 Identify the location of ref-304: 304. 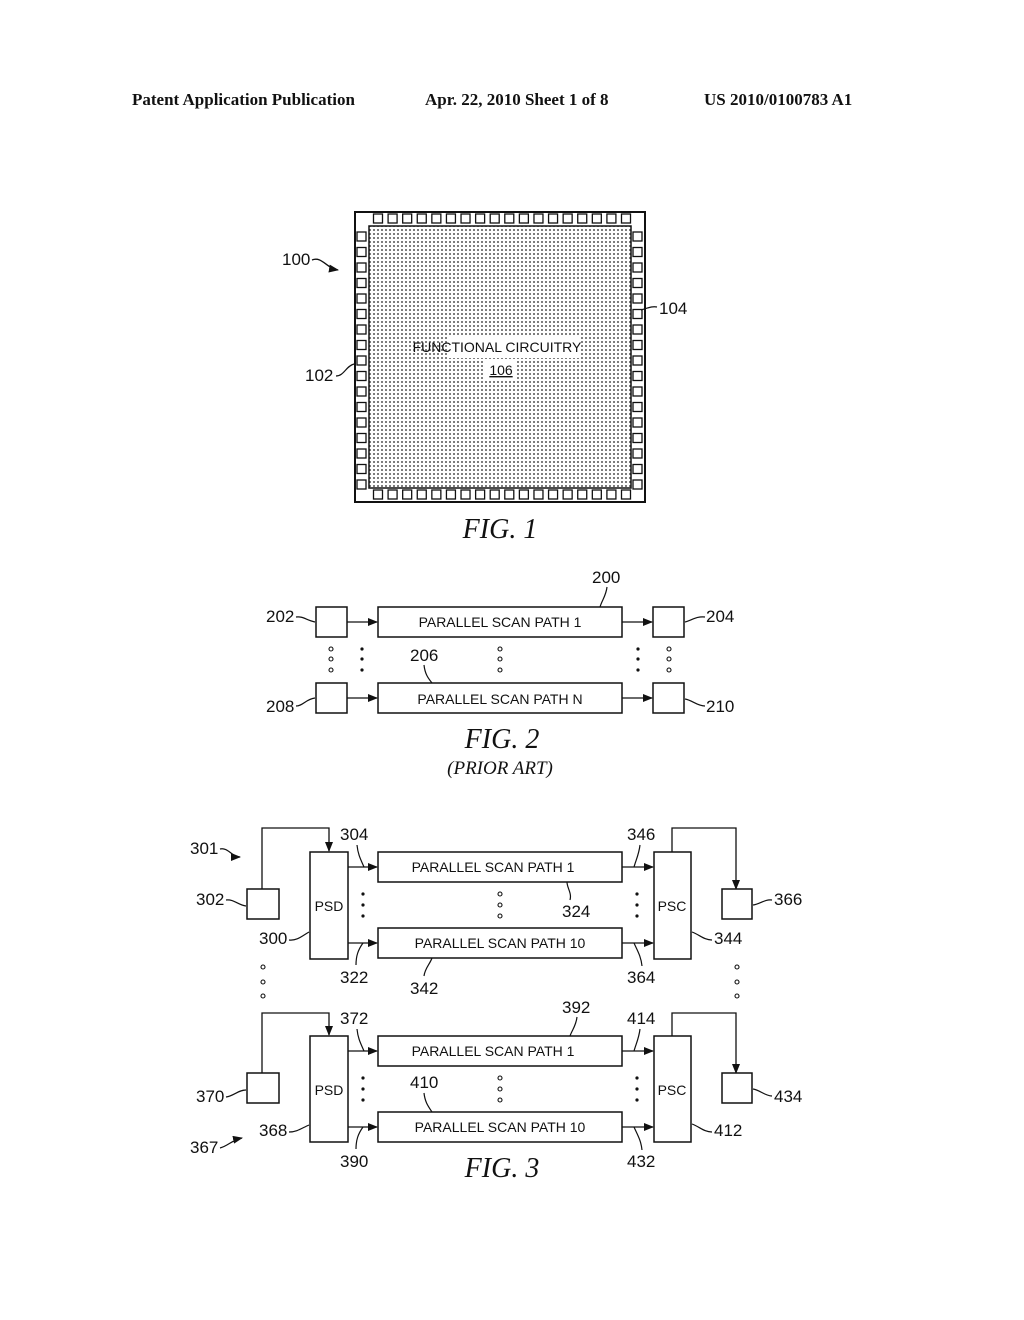
(354, 834).